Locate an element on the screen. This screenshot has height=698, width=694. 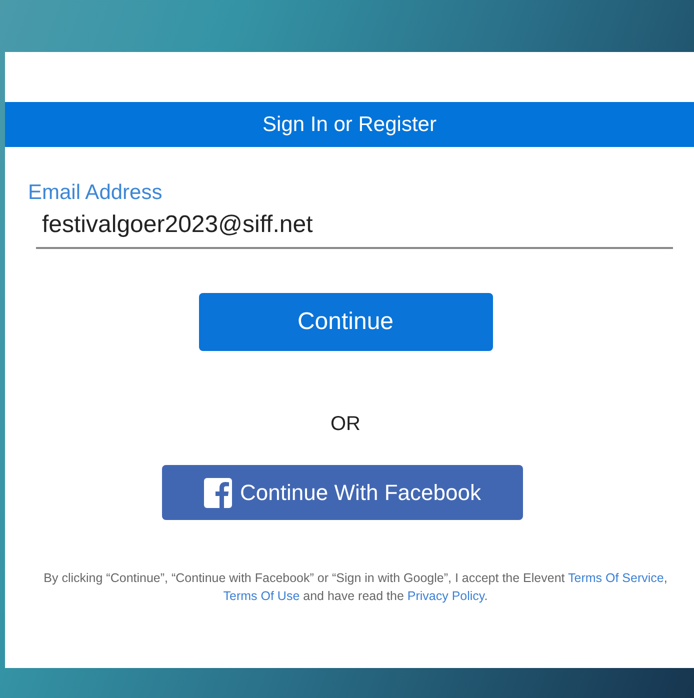
legal-link: Terms Of Service is located at coordinates (616, 578).